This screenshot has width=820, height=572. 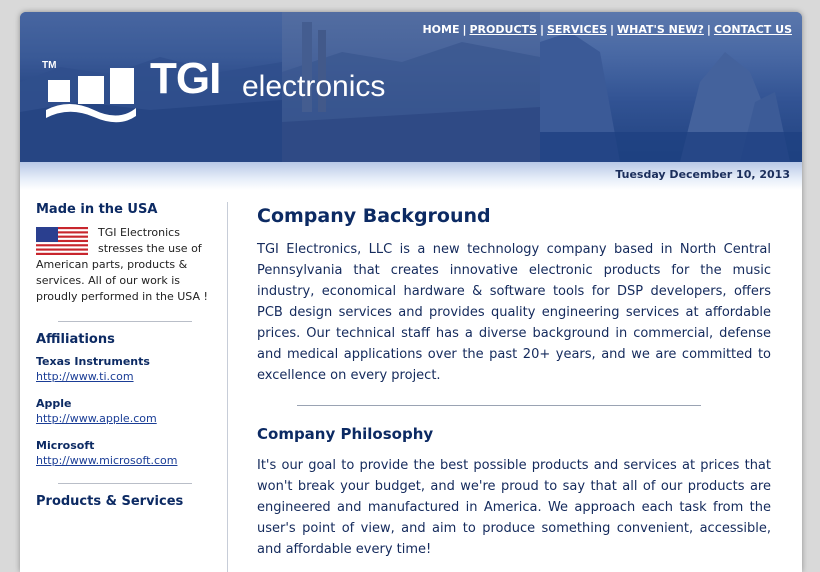 I want to click on company-logo: TM TGI electronics, so click(x=252, y=90).